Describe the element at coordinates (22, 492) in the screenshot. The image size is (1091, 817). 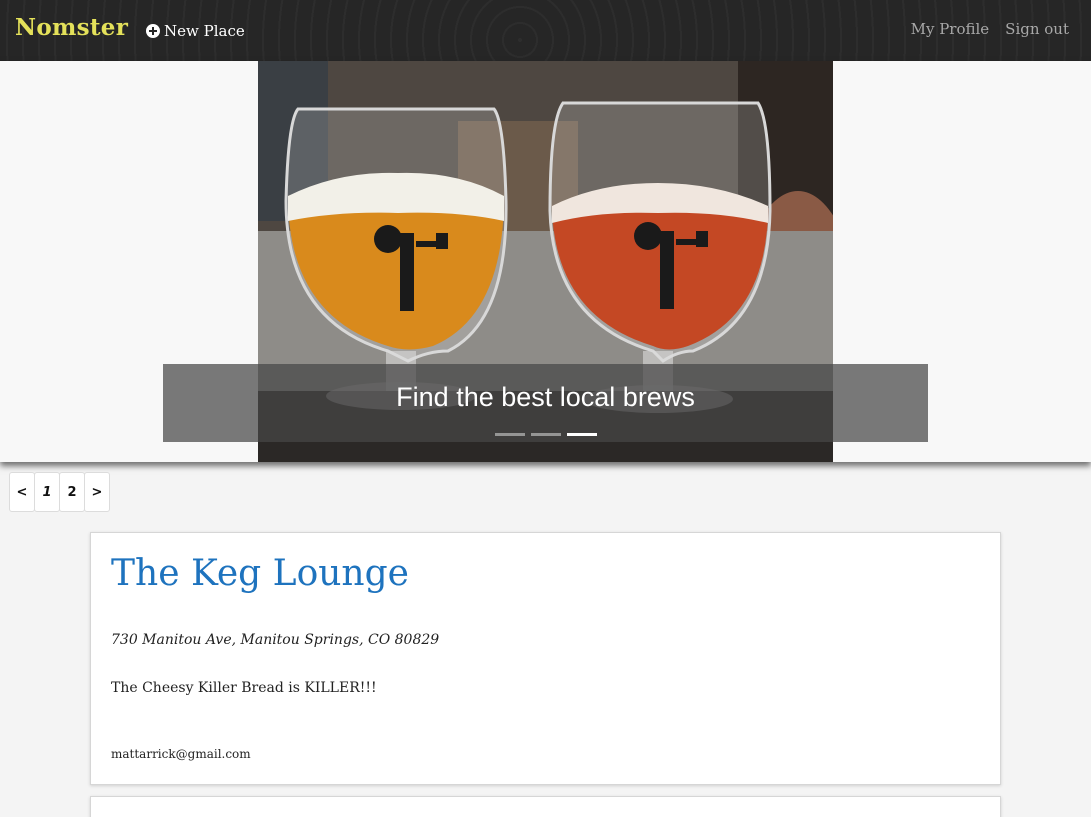
I see `pagination-prev-button: <` at that location.